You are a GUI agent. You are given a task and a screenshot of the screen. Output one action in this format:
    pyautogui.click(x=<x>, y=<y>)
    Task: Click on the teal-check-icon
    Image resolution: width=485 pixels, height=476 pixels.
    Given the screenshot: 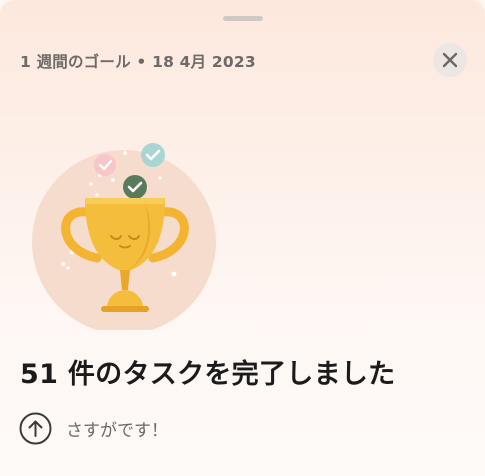 What is the action you would take?
    pyautogui.click(x=153, y=155)
    